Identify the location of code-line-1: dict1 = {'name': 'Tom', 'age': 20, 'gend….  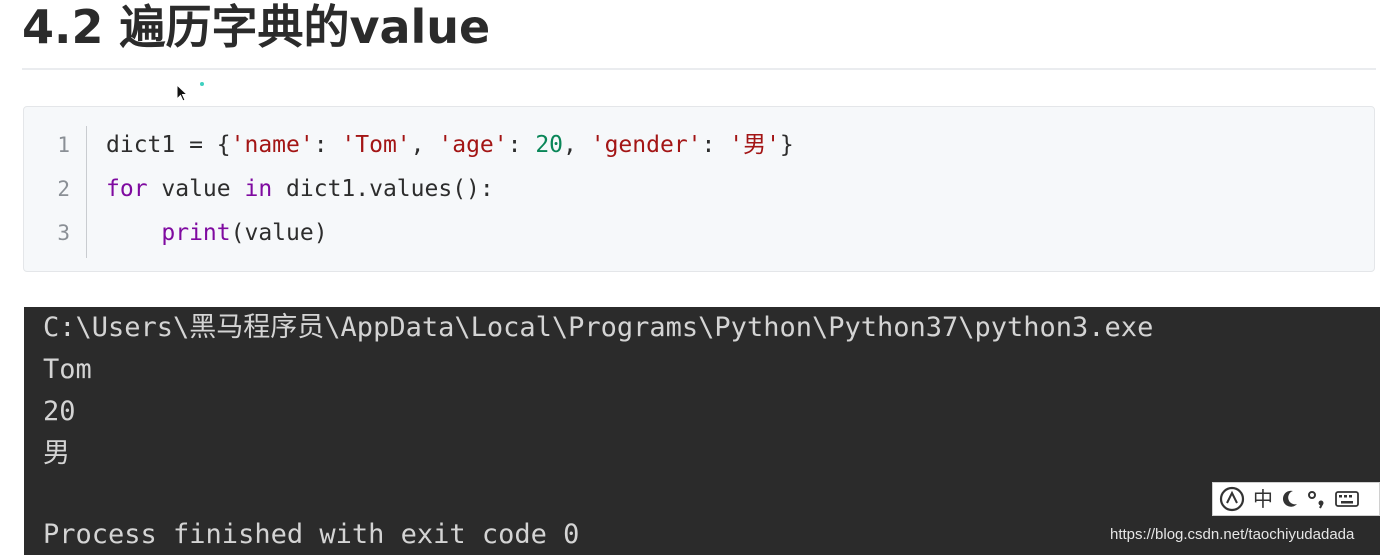
(450, 145).